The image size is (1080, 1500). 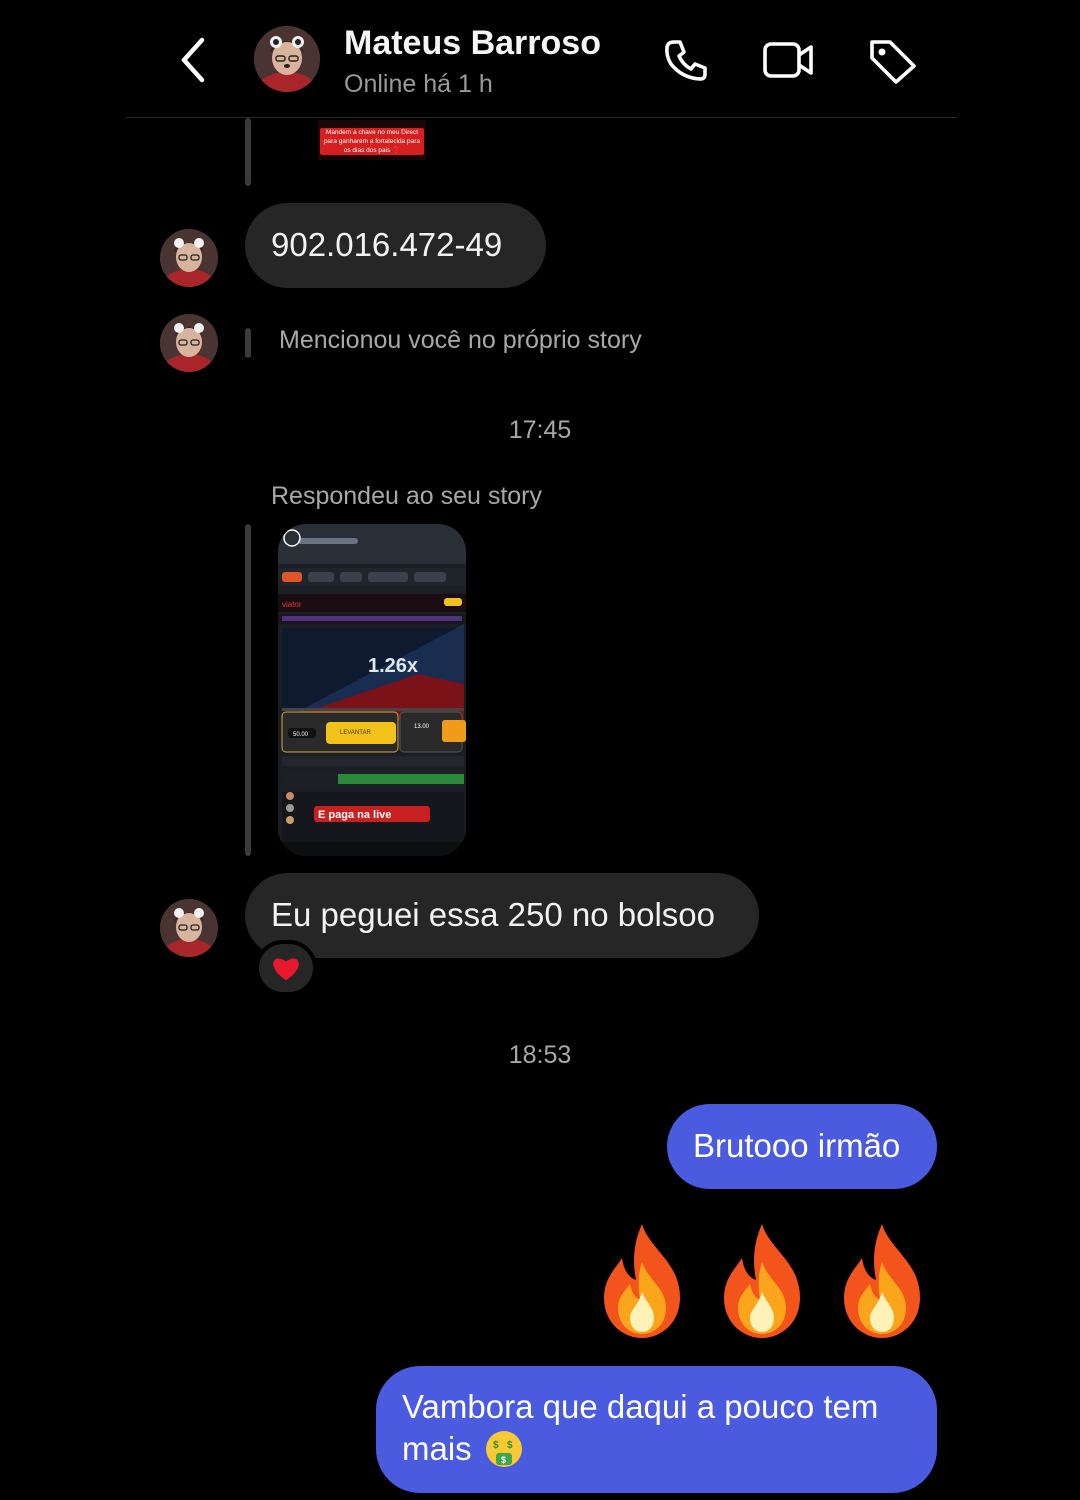 What do you see at coordinates (892, 60) in the screenshot?
I see `tag-icon` at bounding box center [892, 60].